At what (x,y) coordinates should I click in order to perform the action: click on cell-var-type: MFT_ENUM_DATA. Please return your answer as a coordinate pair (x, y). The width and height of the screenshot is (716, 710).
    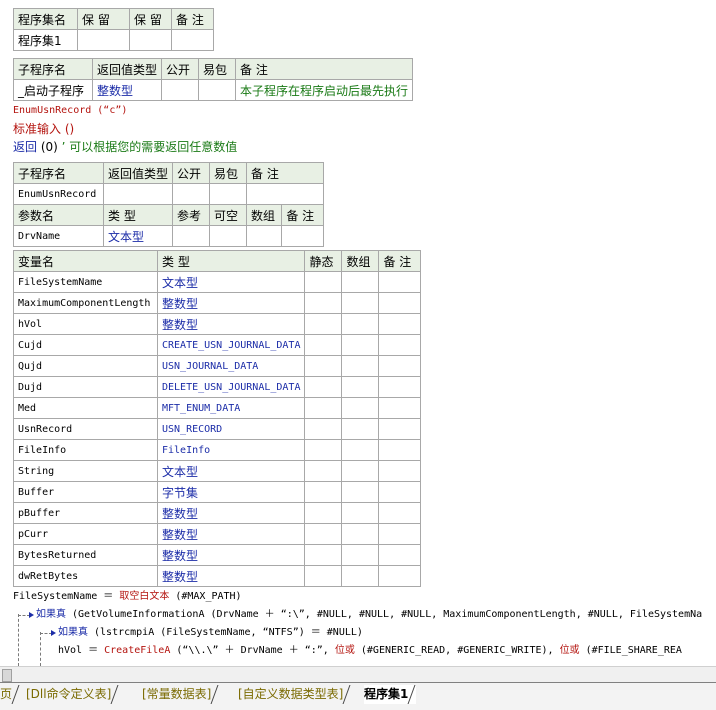
    Looking at the image, I should click on (231, 408).